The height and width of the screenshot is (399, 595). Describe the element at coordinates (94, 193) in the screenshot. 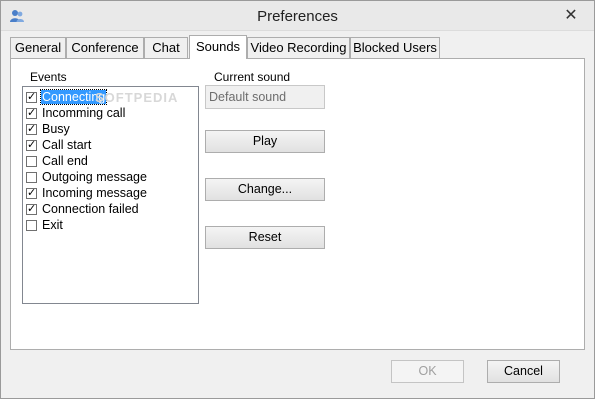

I see `event-label: Incoming message` at that location.